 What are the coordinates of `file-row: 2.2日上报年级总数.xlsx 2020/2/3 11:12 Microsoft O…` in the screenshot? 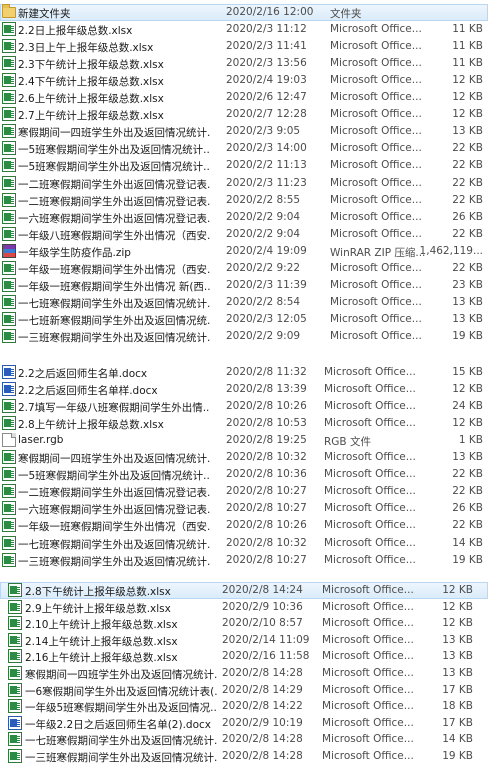 It's located at (244, 29).